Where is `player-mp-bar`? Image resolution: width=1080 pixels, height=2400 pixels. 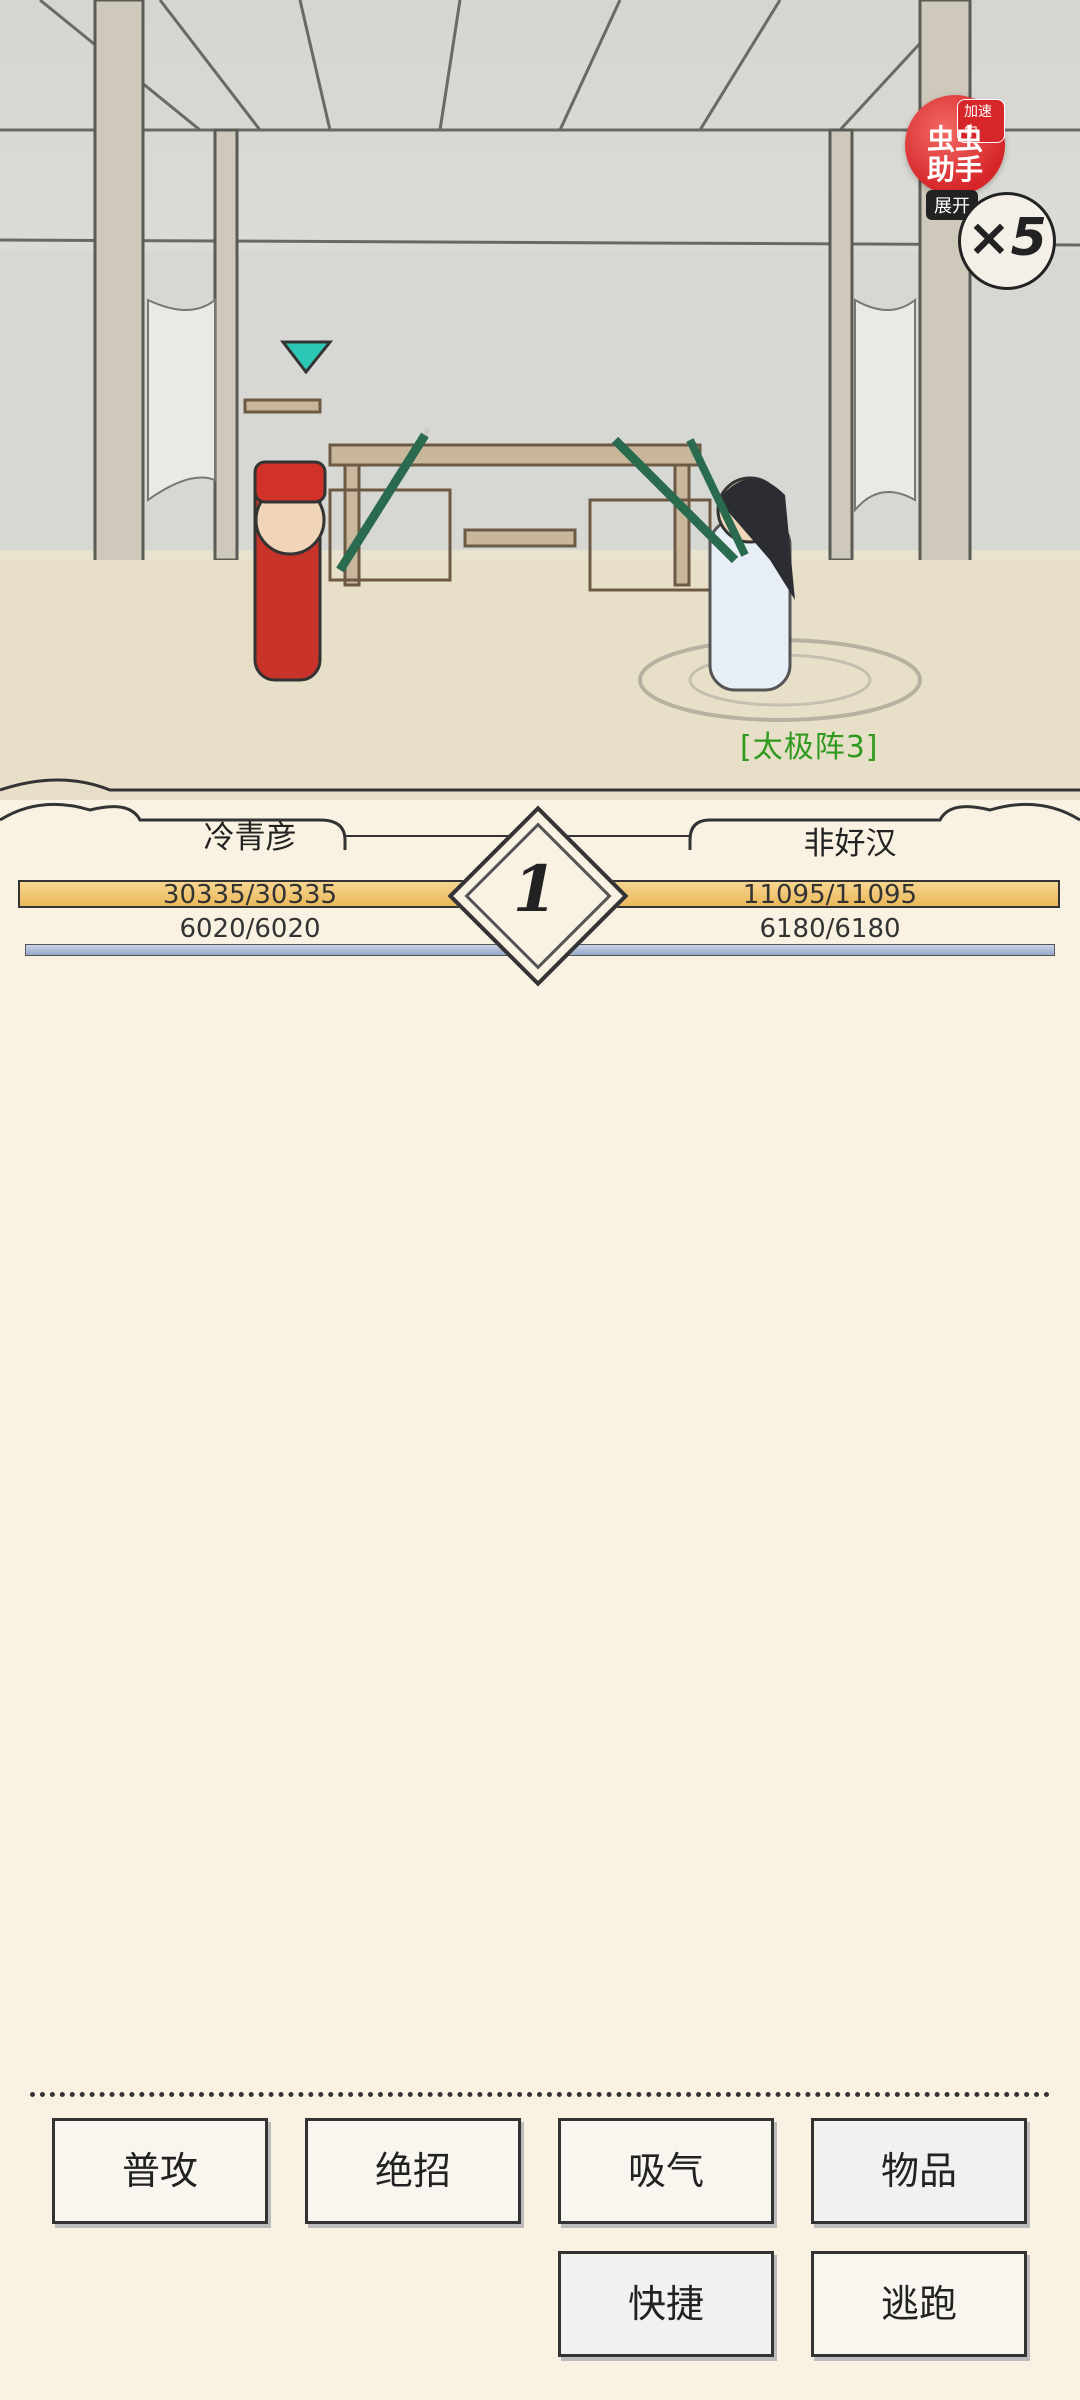 player-mp-bar is located at coordinates (285, 950).